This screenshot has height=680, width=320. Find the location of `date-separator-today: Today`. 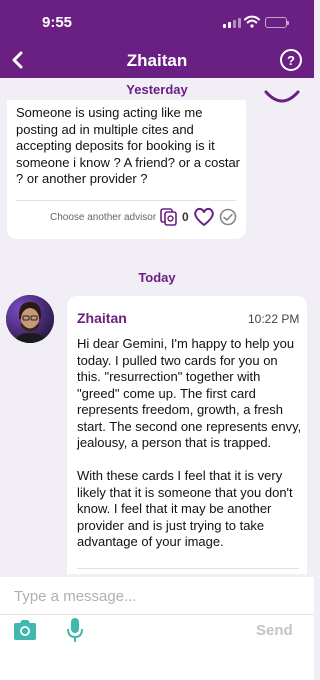

date-separator-today: Today is located at coordinates (157, 277).